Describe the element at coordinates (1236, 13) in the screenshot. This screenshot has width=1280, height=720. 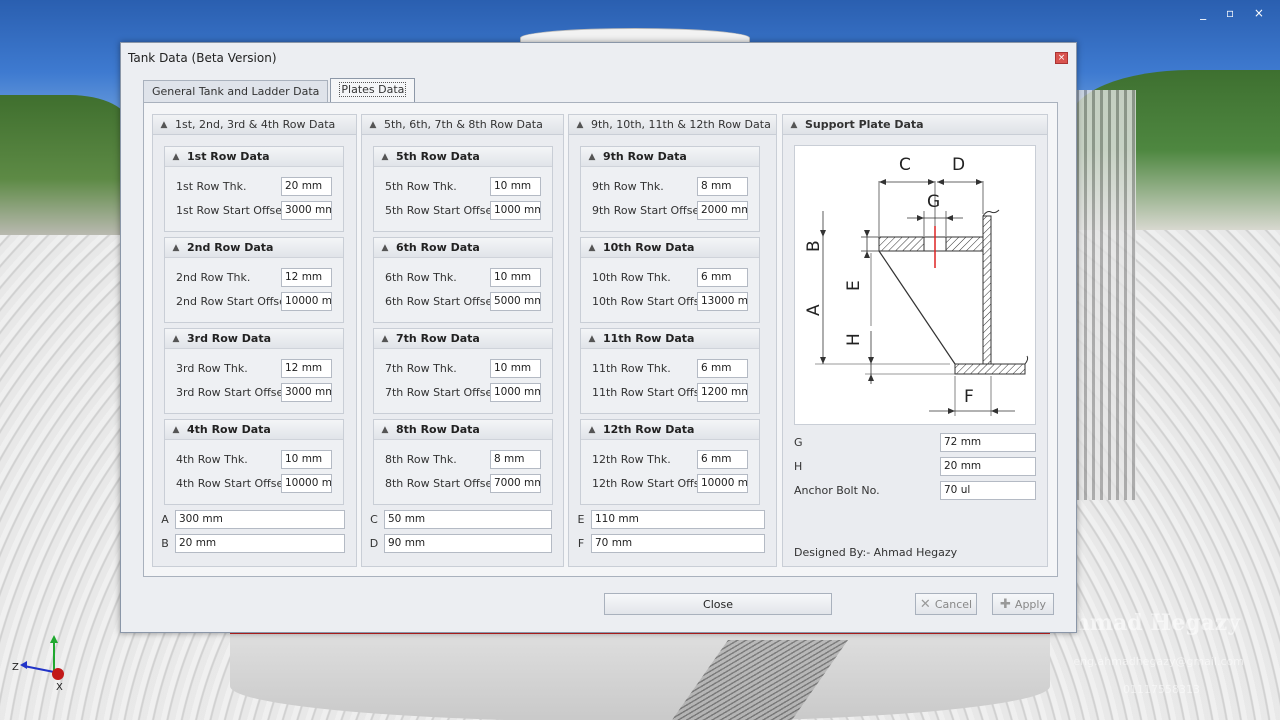
I see `window-controls: _ ▫ ×` at that location.